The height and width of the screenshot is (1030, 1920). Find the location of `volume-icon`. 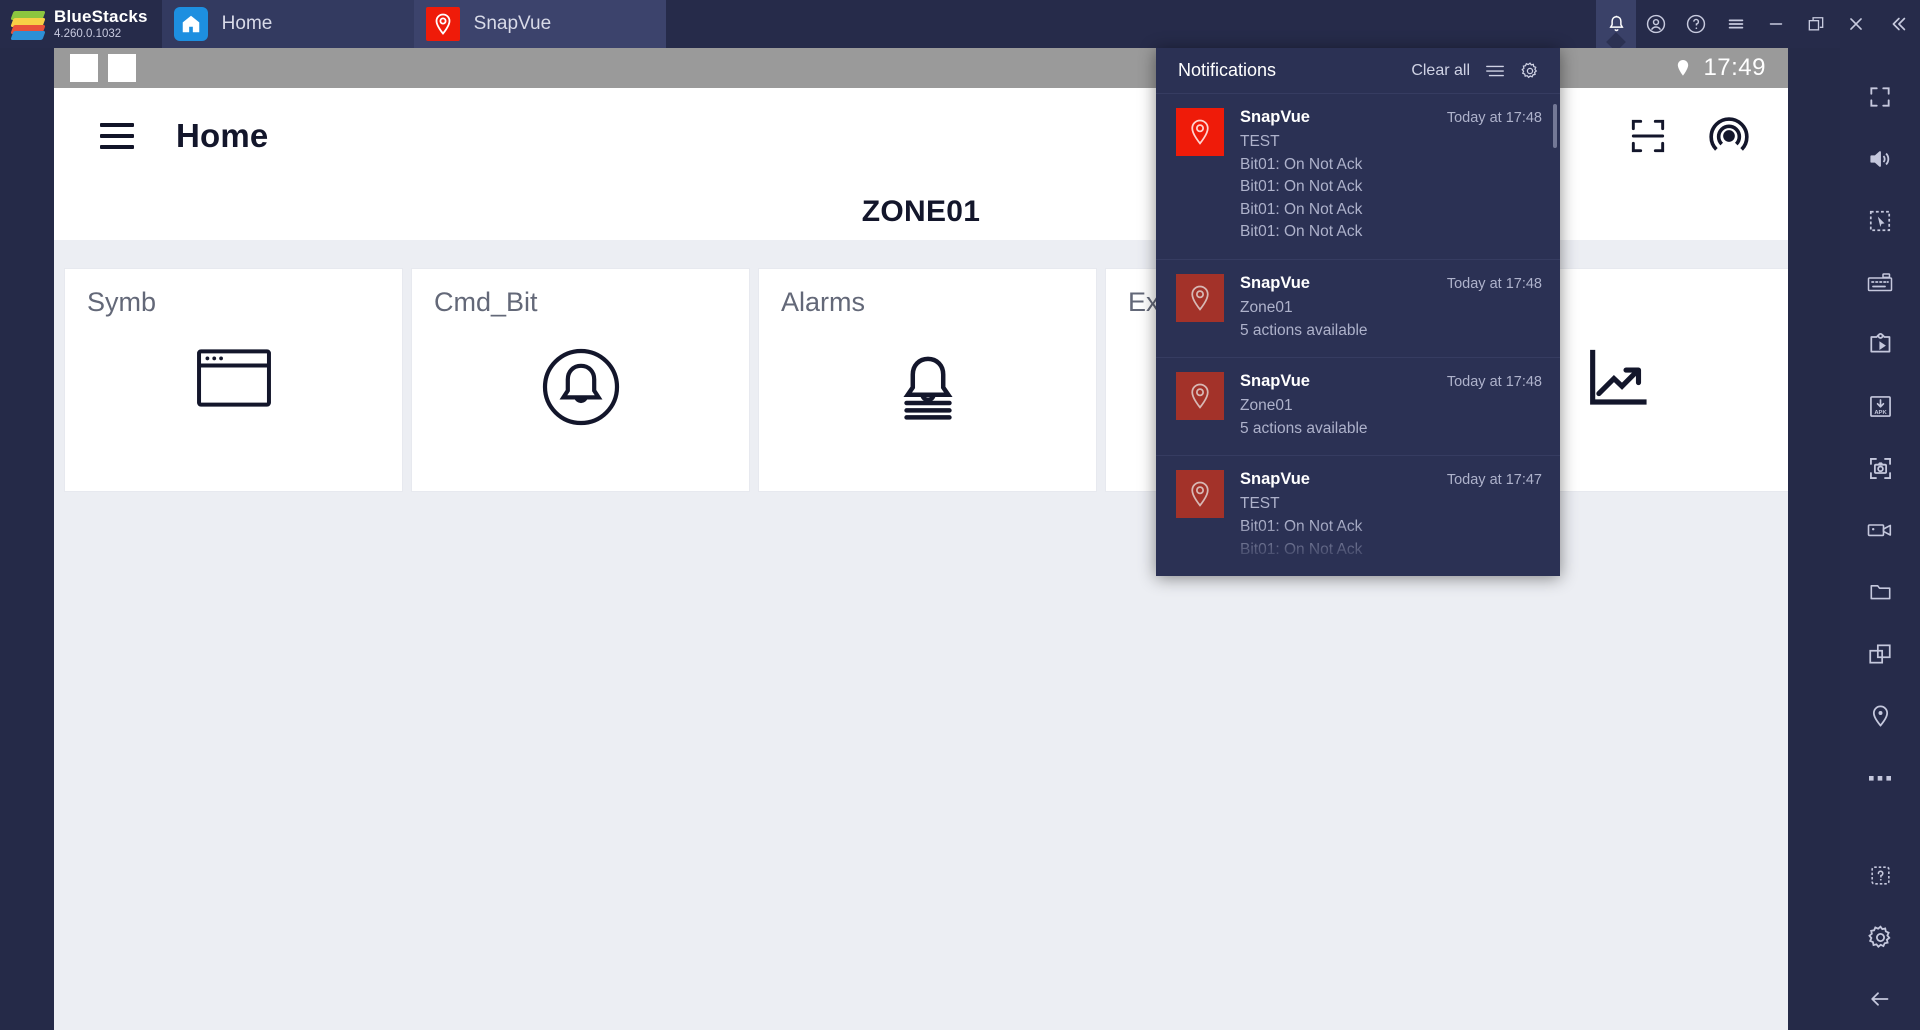

volume-icon is located at coordinates (1880, 159).